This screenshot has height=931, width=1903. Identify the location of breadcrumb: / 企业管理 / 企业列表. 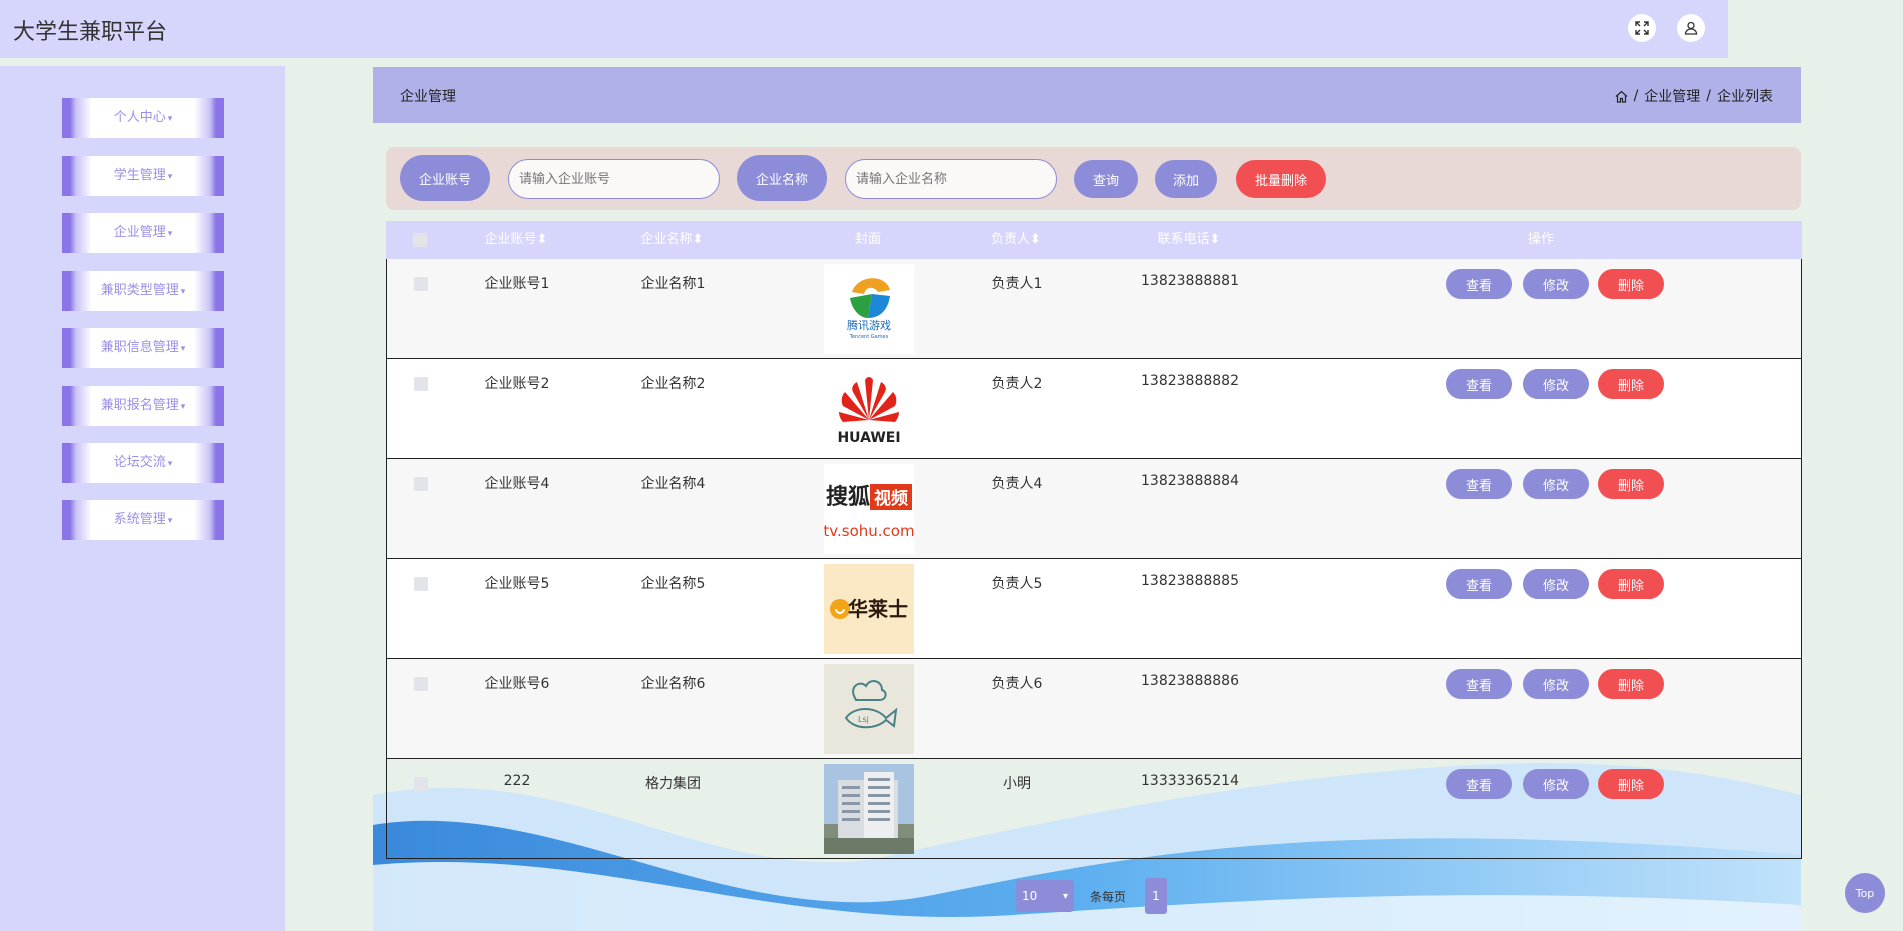
(1694, 96).